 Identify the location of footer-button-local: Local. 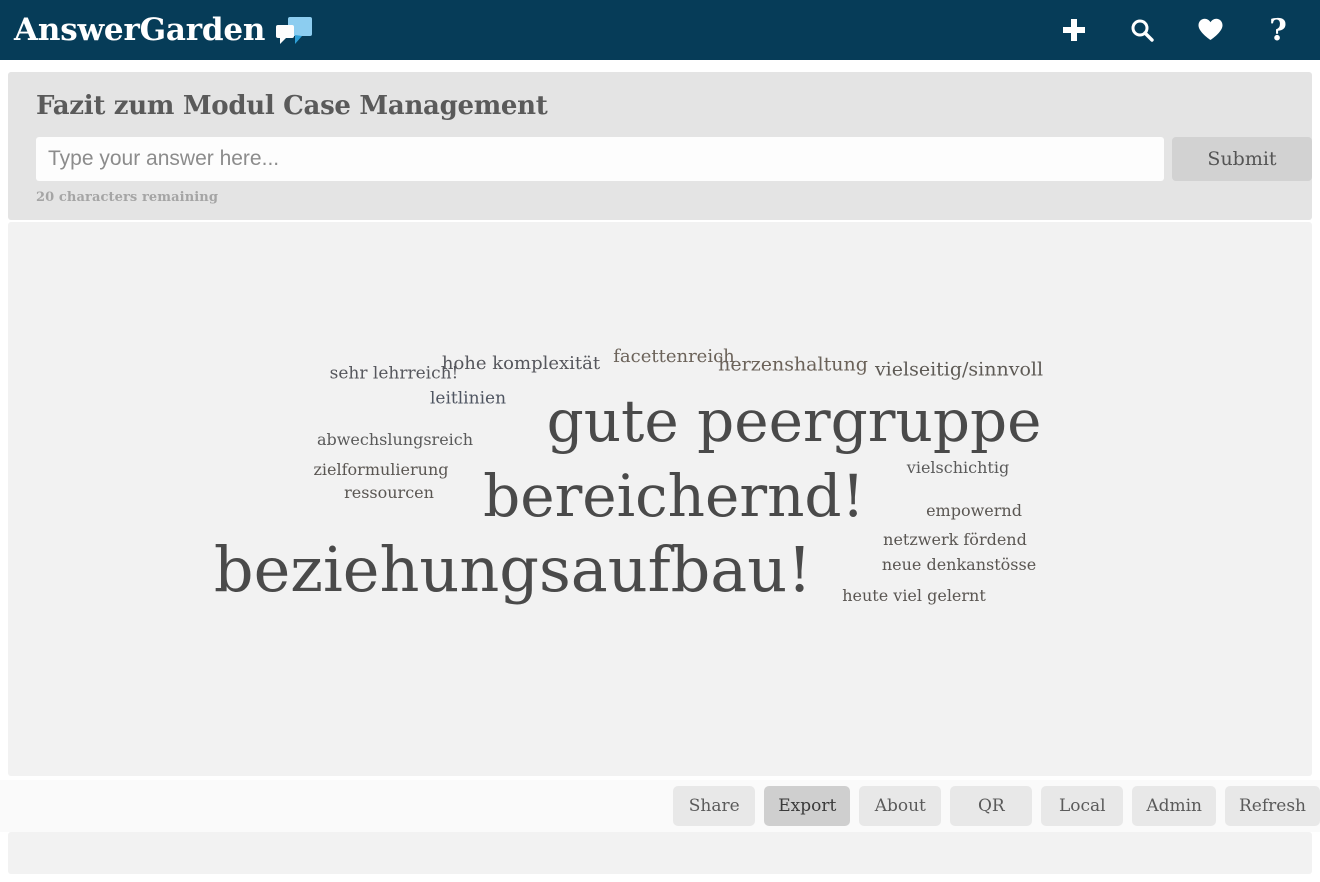
(1082, 806).